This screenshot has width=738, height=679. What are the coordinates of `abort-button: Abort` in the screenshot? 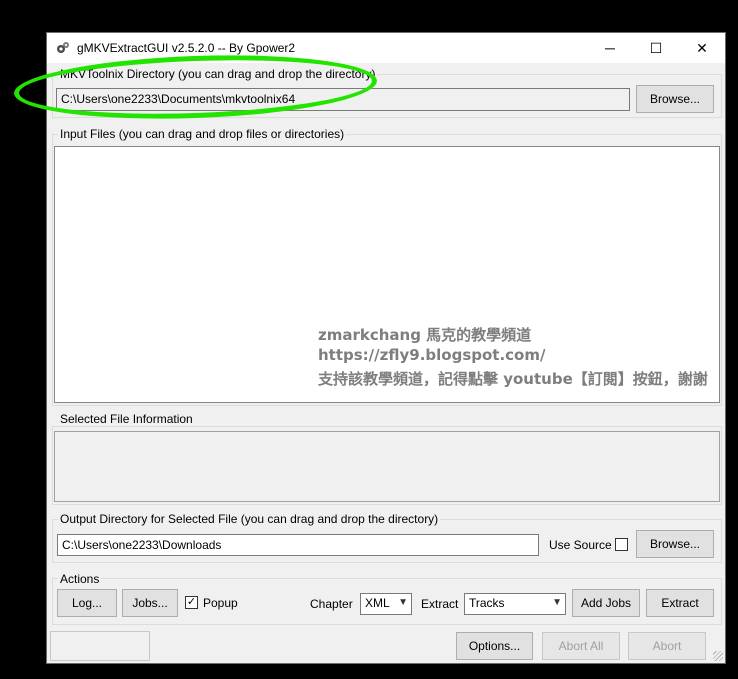 It's located at (667, 646).